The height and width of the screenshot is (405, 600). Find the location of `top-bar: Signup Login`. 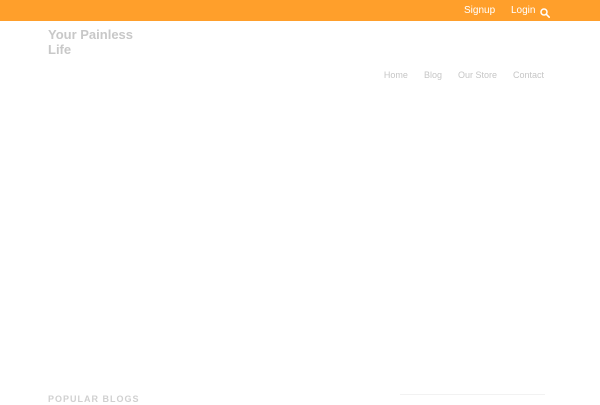

top-bar: Signup Login is located at coordinates (300, 10).